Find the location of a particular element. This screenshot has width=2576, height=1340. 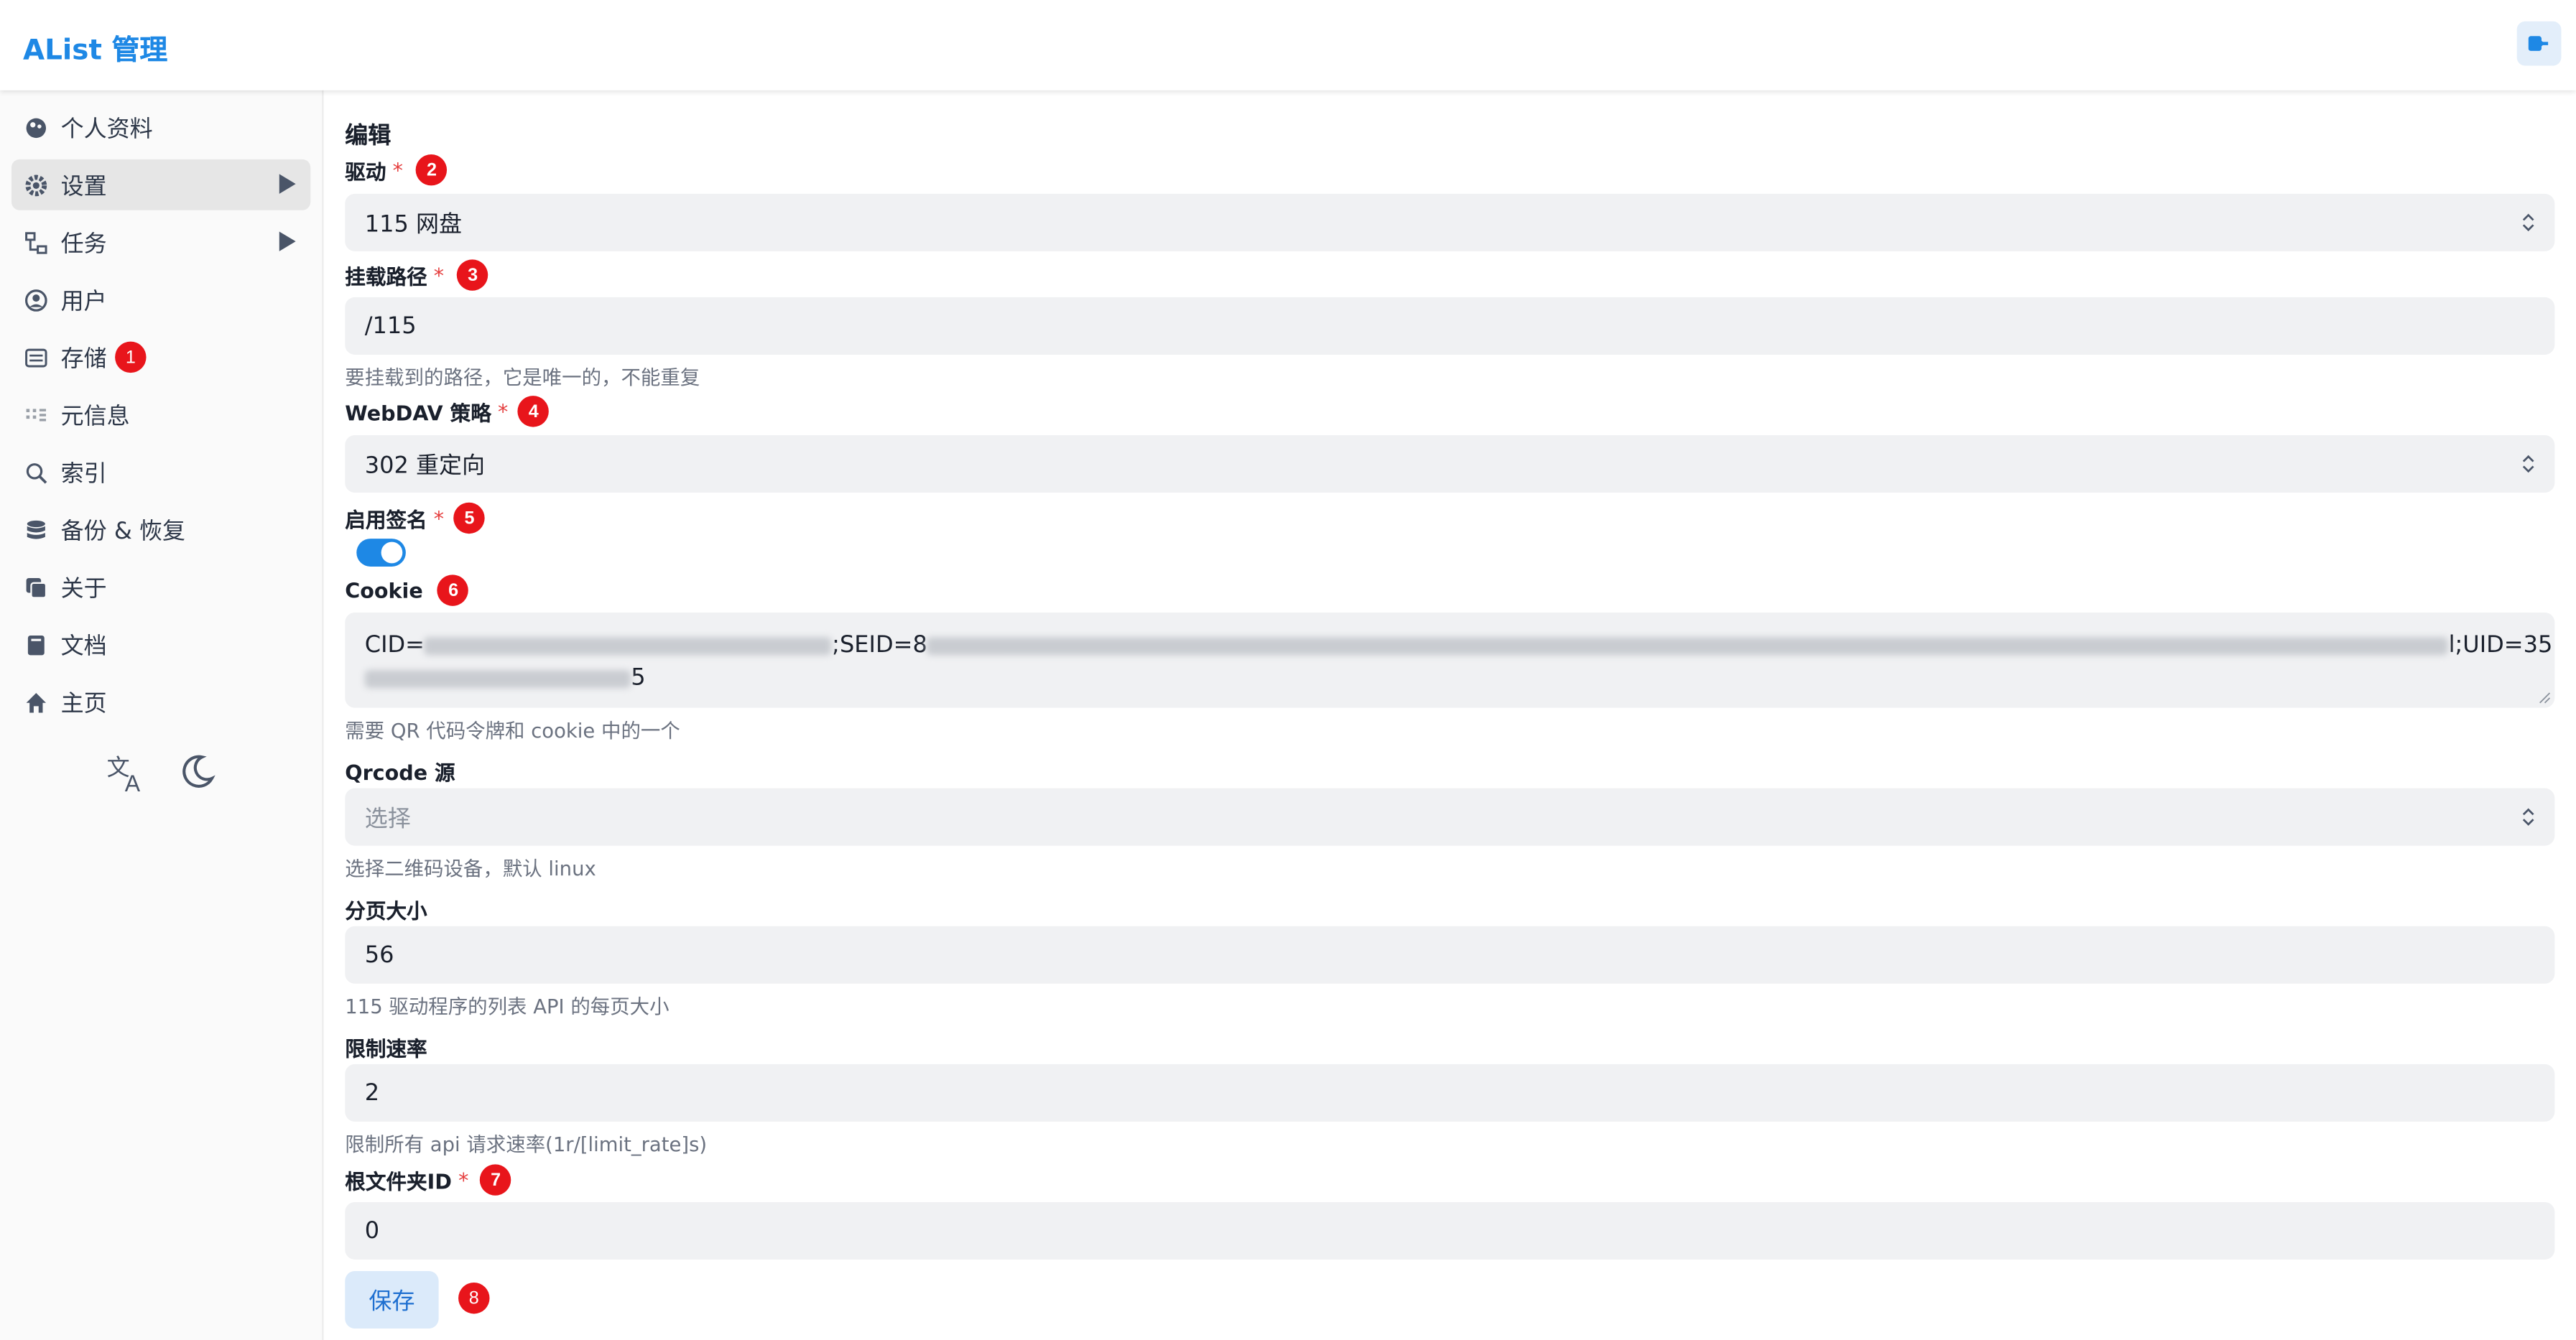

moon-icon is located at coordinates (197, 776).